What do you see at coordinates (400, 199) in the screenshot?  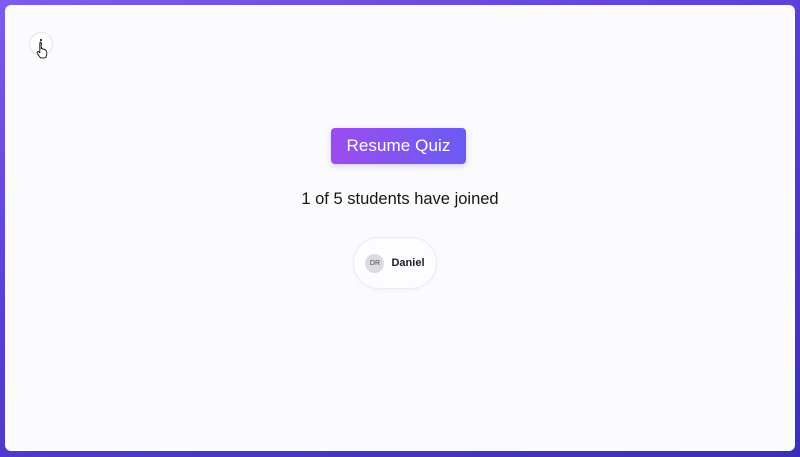 I see `joined-count-text: 1 of 5 students have joined` at bounding box center [400, 199].